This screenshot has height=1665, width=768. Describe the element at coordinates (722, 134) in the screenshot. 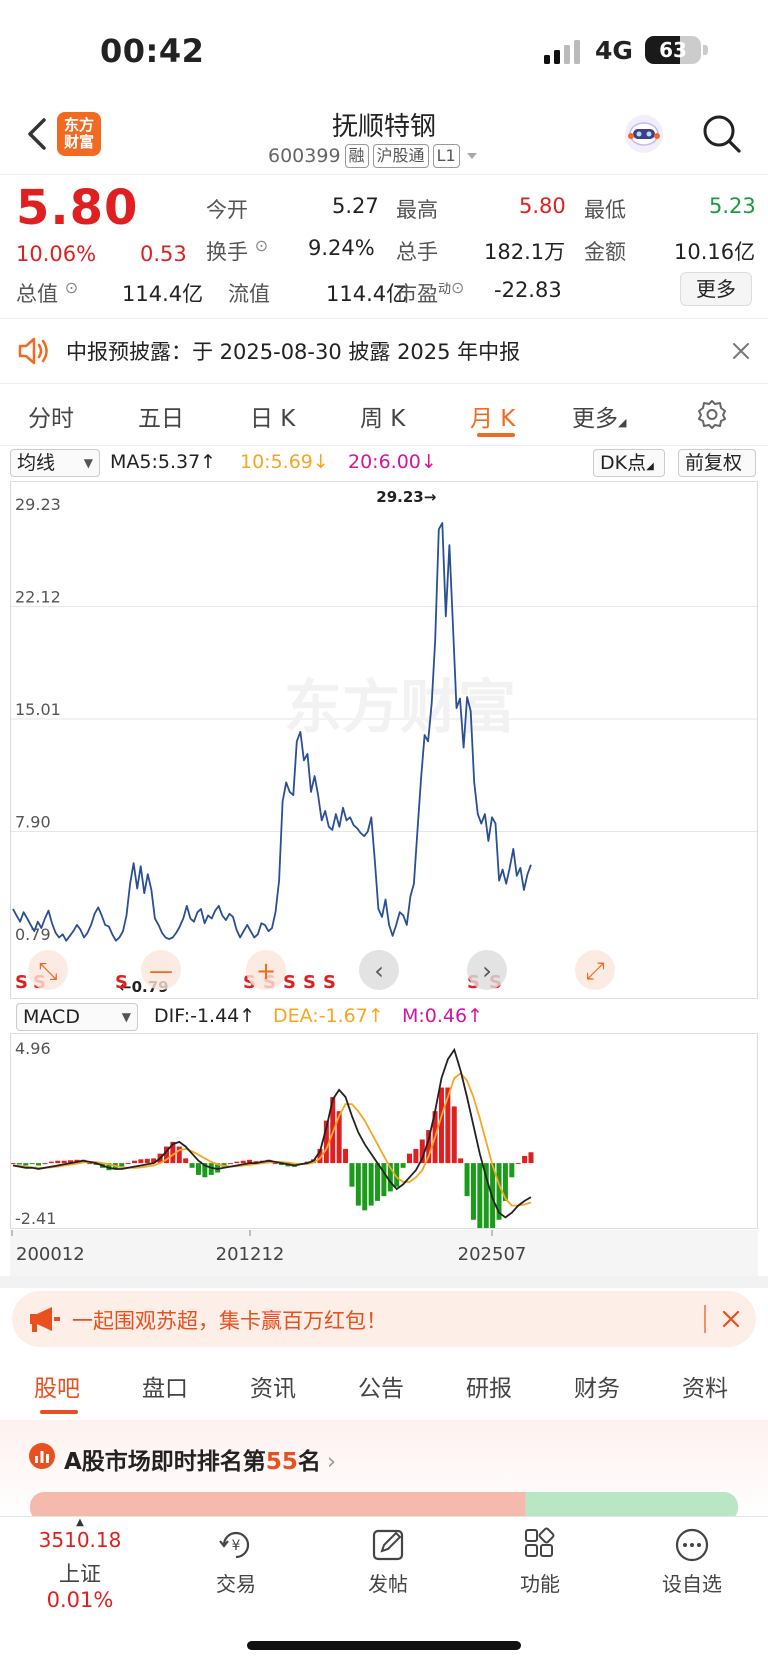

I see `search-icon` at that location.